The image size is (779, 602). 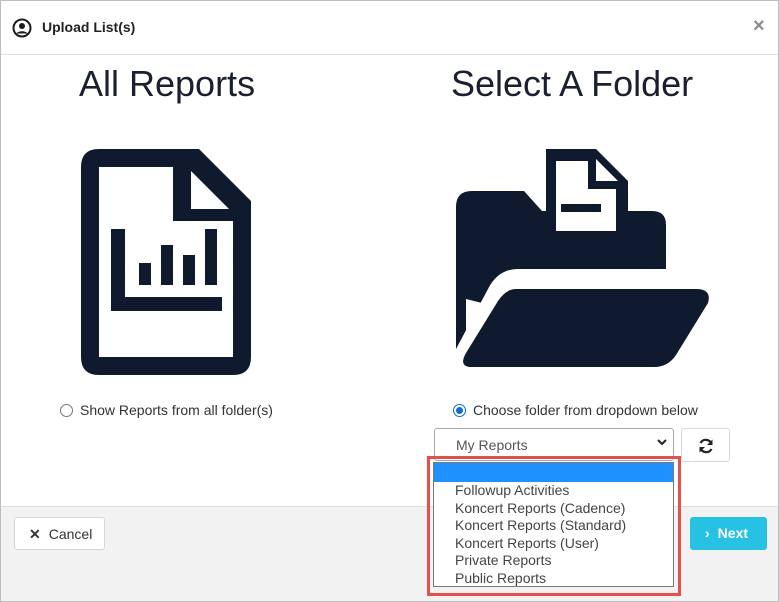 I want to click on user-circle-icon, so click(x=22, y=28).